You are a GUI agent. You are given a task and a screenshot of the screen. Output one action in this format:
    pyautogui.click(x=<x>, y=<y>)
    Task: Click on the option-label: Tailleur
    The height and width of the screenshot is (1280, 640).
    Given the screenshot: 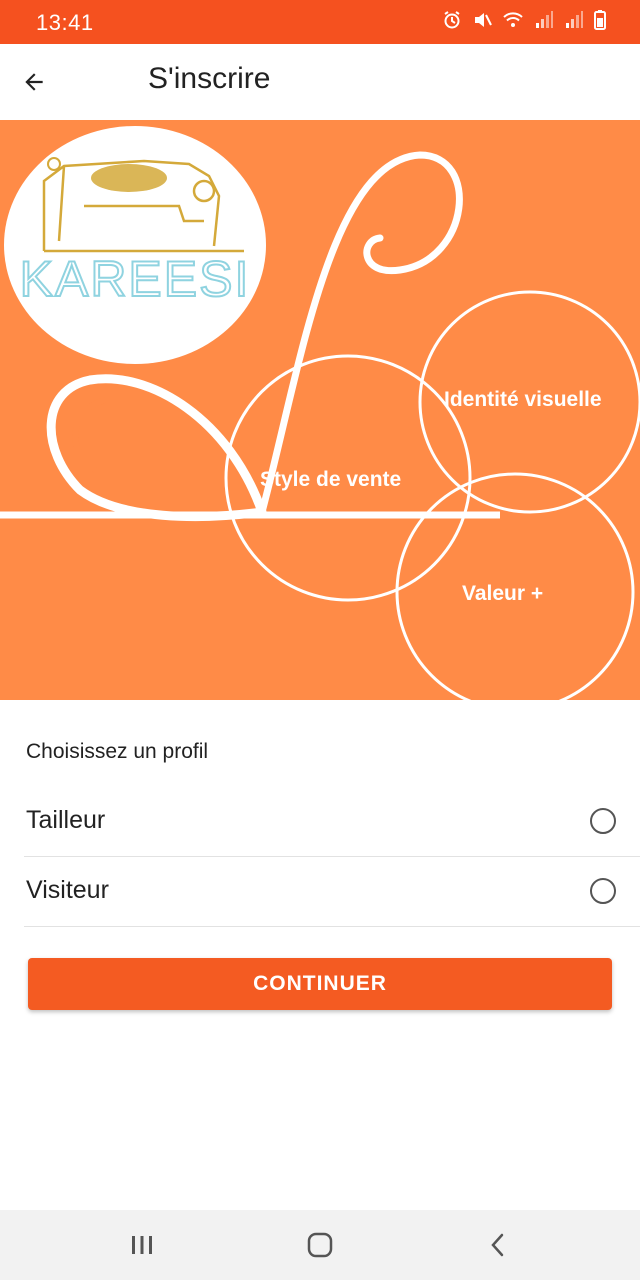 What is the action you would take?
    pyautogui.click(x=66, y=820)
    